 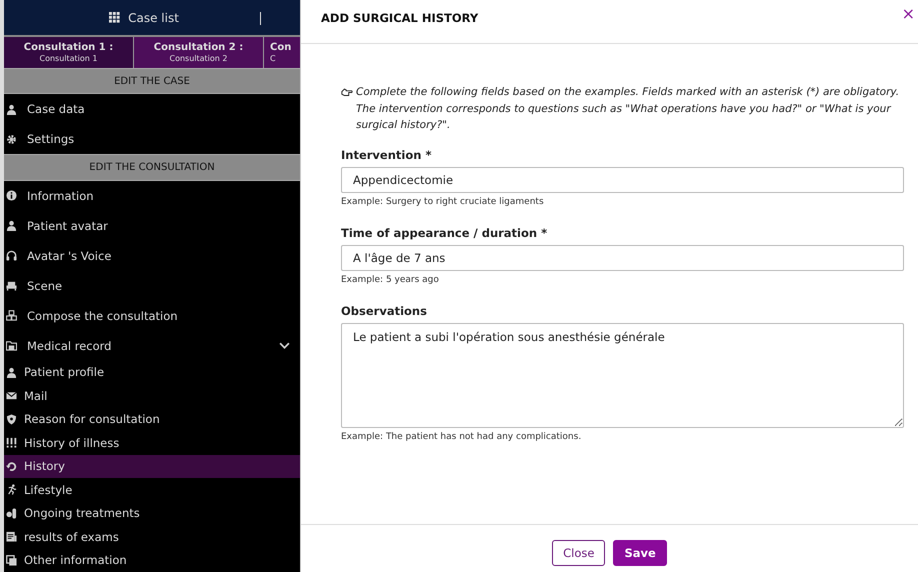 I want to click on input-field: A l'âge de 7 ans, so click(x=622, y=257).